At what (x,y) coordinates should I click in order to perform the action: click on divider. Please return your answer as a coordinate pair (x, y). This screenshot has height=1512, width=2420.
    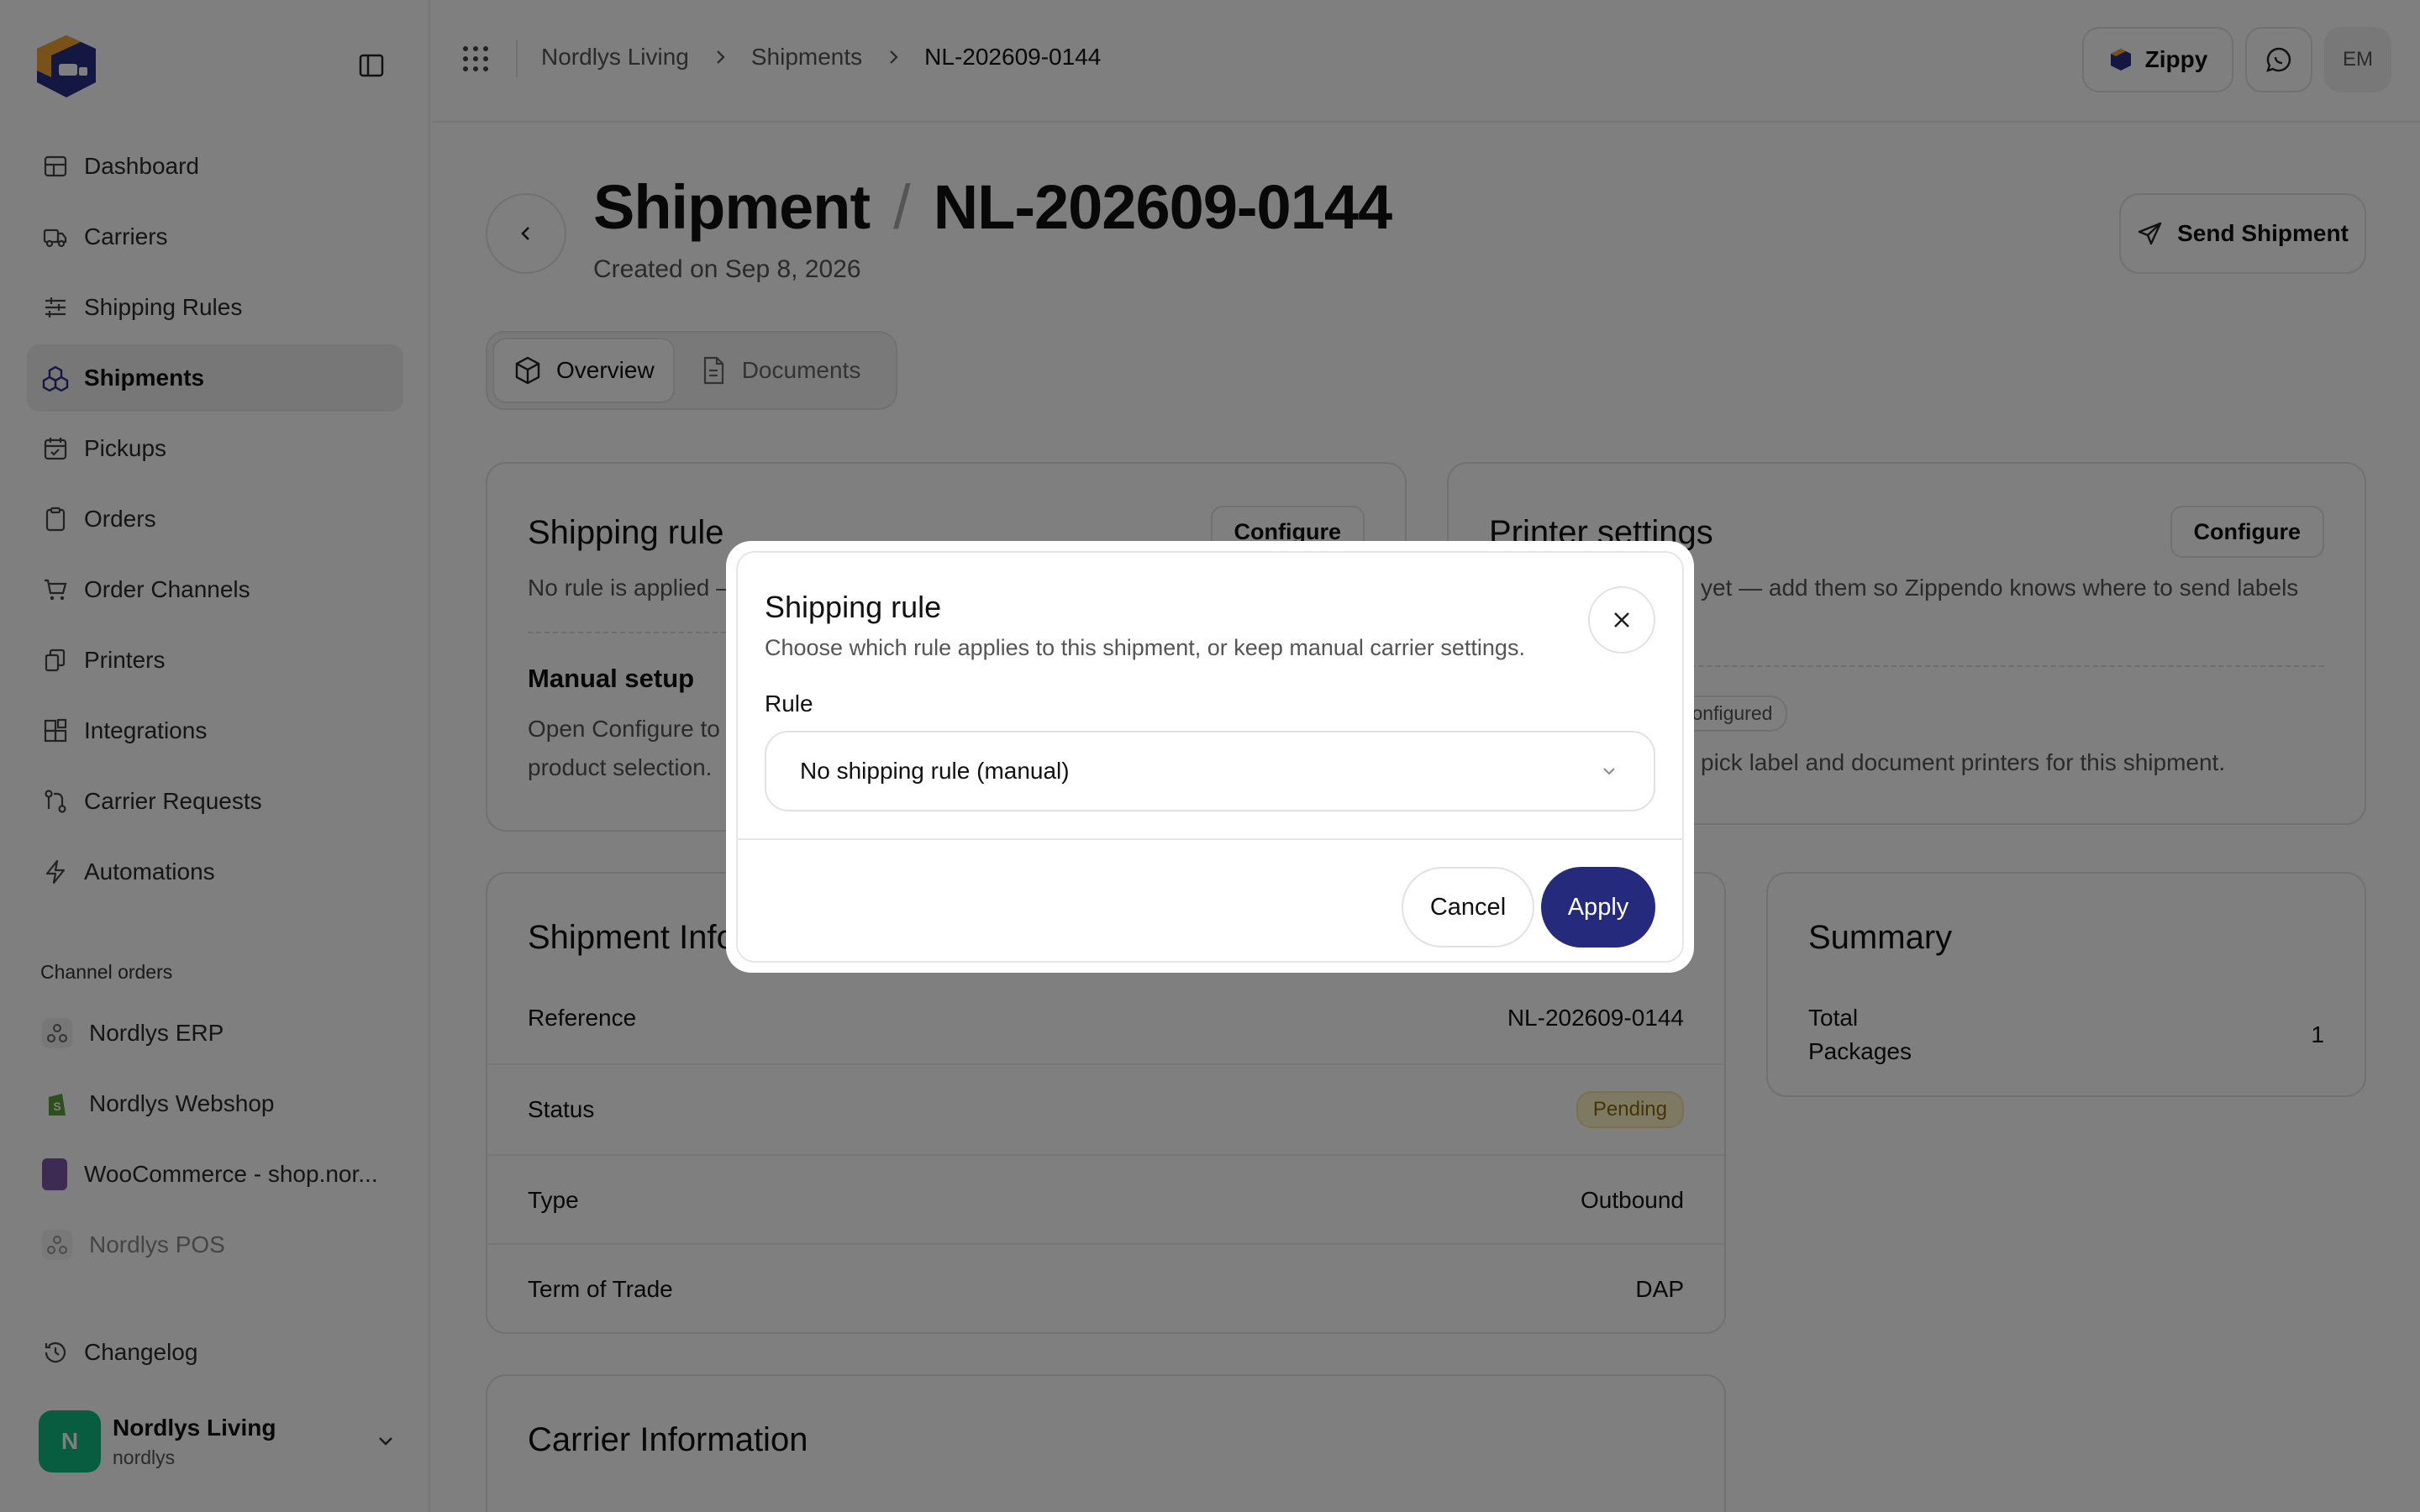
    Looking at the image, I should click on (1210, 839).